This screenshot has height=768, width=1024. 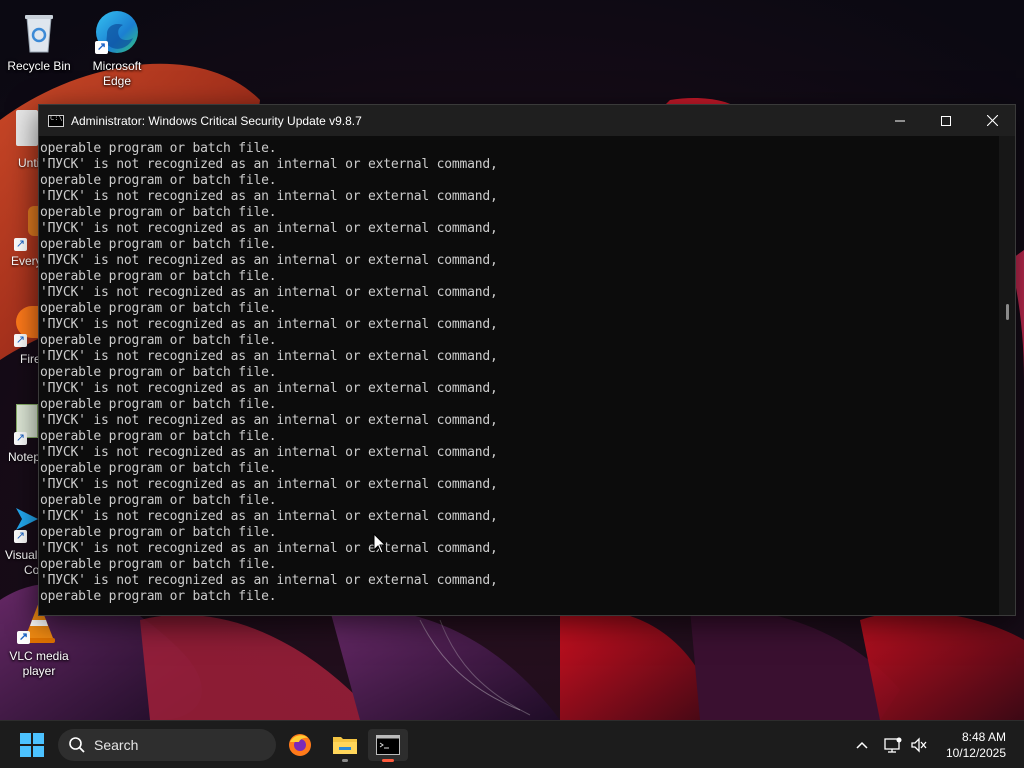 I want to click on firefox-icon, so click(x=300, y=745).